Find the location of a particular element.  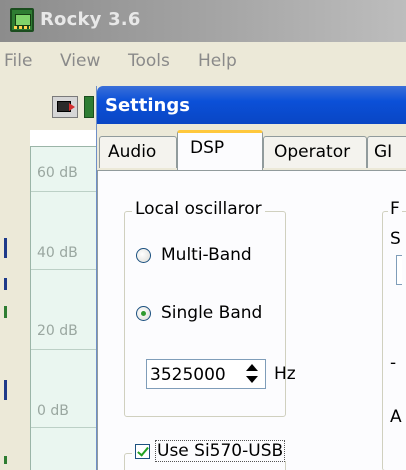

single-band-radio is located at coordinates (143, 313).